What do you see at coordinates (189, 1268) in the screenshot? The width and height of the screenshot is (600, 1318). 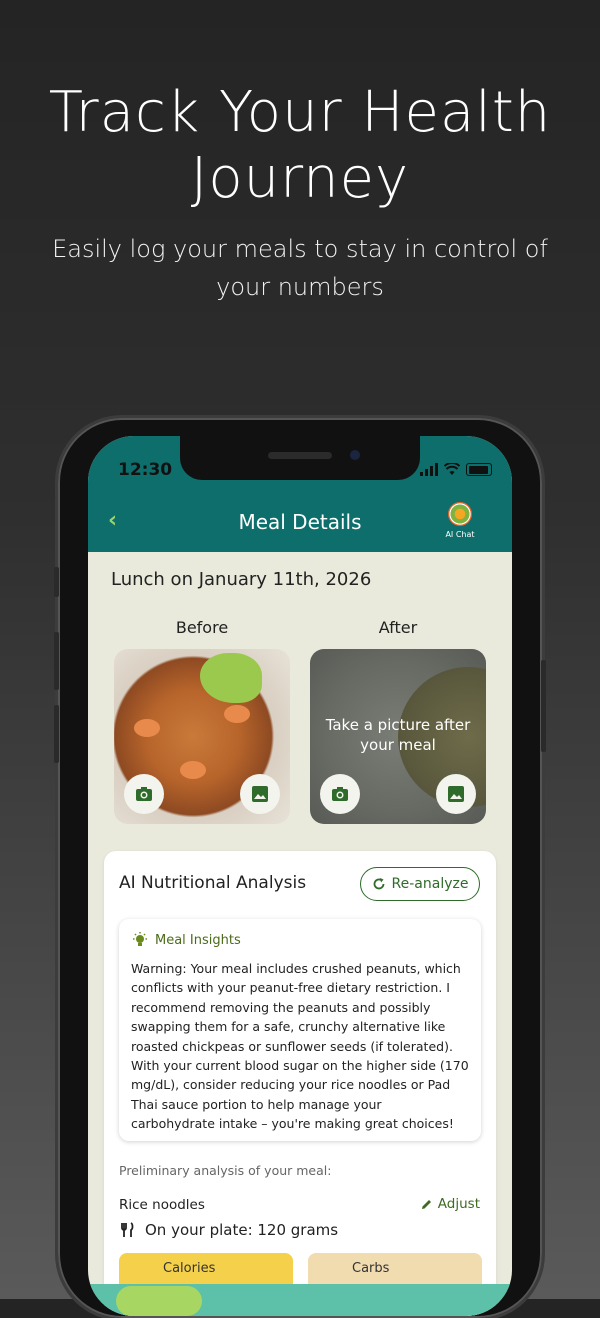 I see `calories-label: Calories` at bounding box center [189, 1268].